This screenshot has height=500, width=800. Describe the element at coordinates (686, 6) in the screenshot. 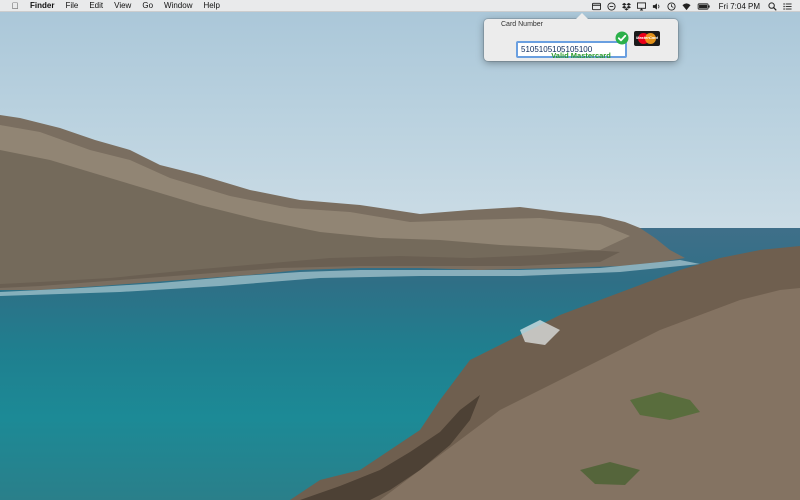

I see `wifi-icon` at that location.